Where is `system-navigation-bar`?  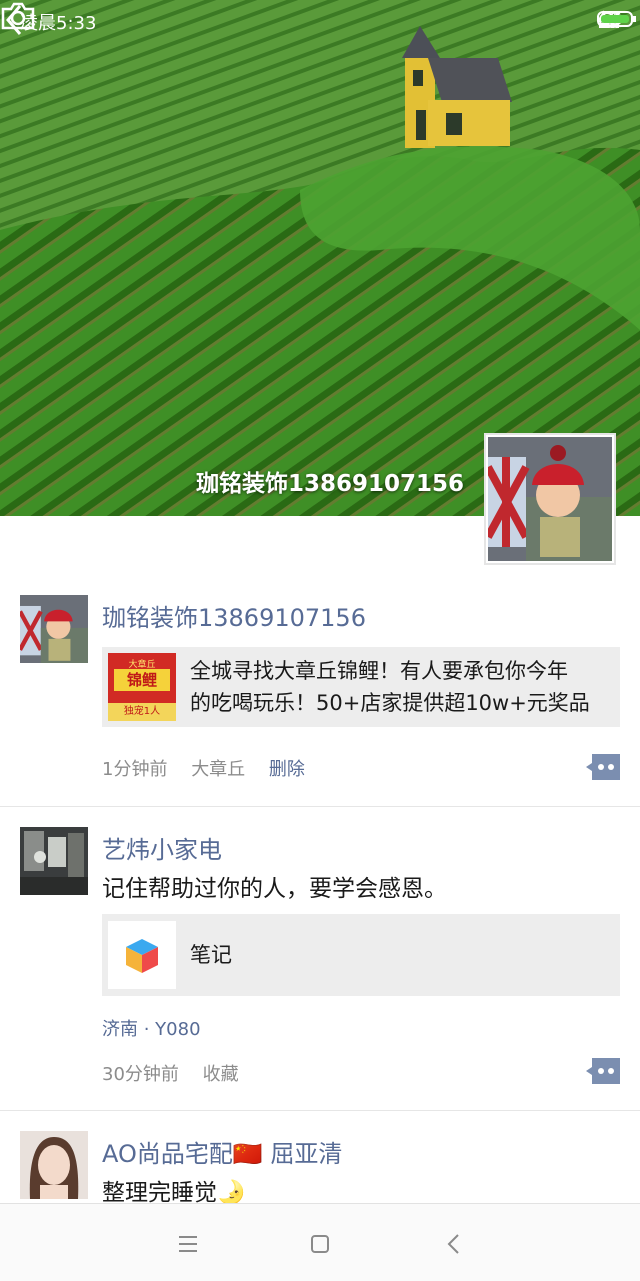 system-navigation-bar is located at coordinates (320, 1242).